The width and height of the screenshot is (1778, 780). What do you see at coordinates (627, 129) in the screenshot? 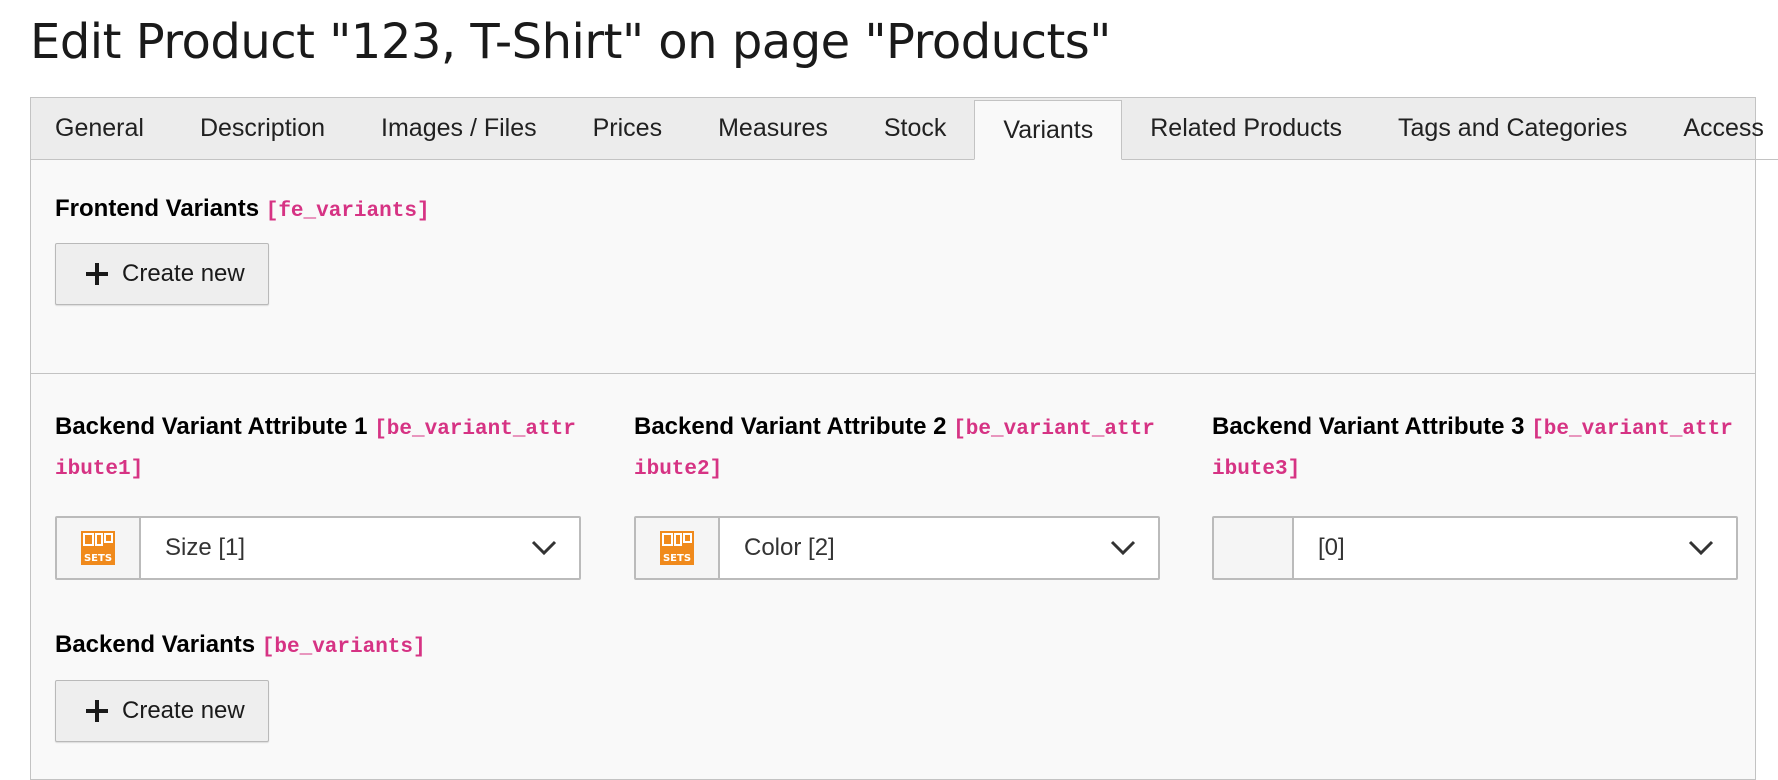
I see `tab-prices: Prices` at bounding box center [627, 129].